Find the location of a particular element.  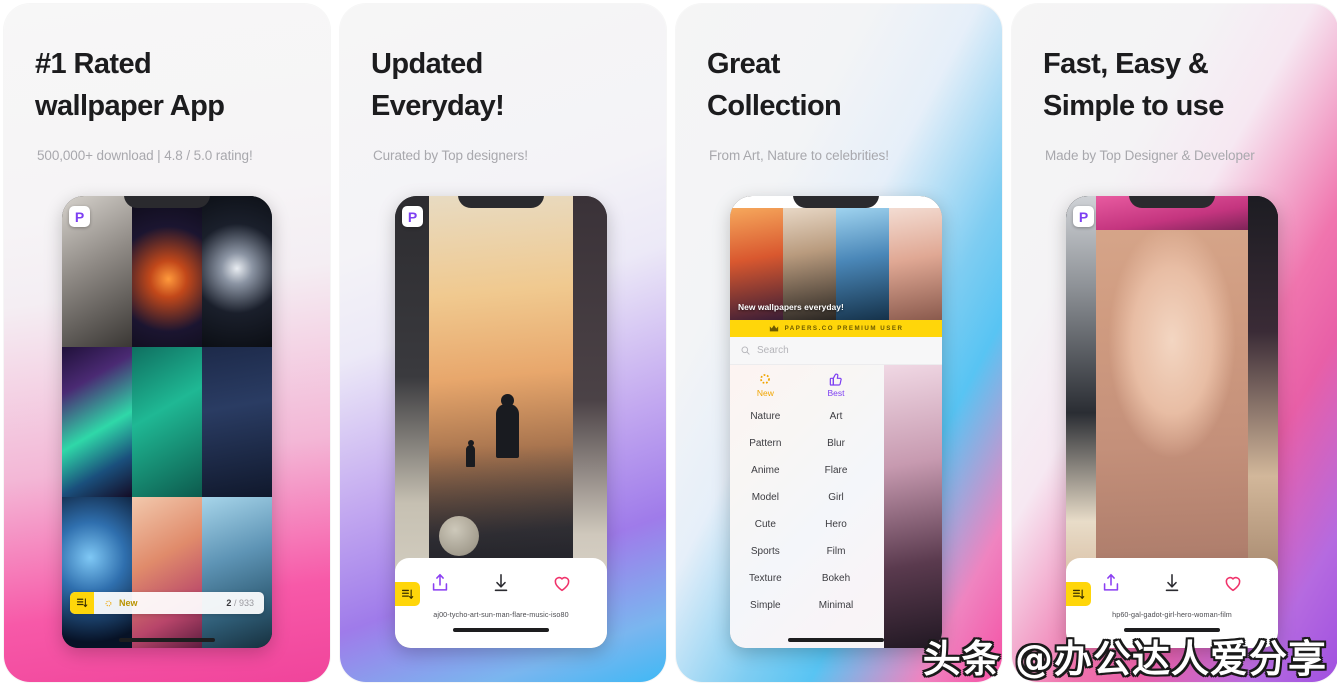

category-item: Pattern is located at coordinates (765, 443).